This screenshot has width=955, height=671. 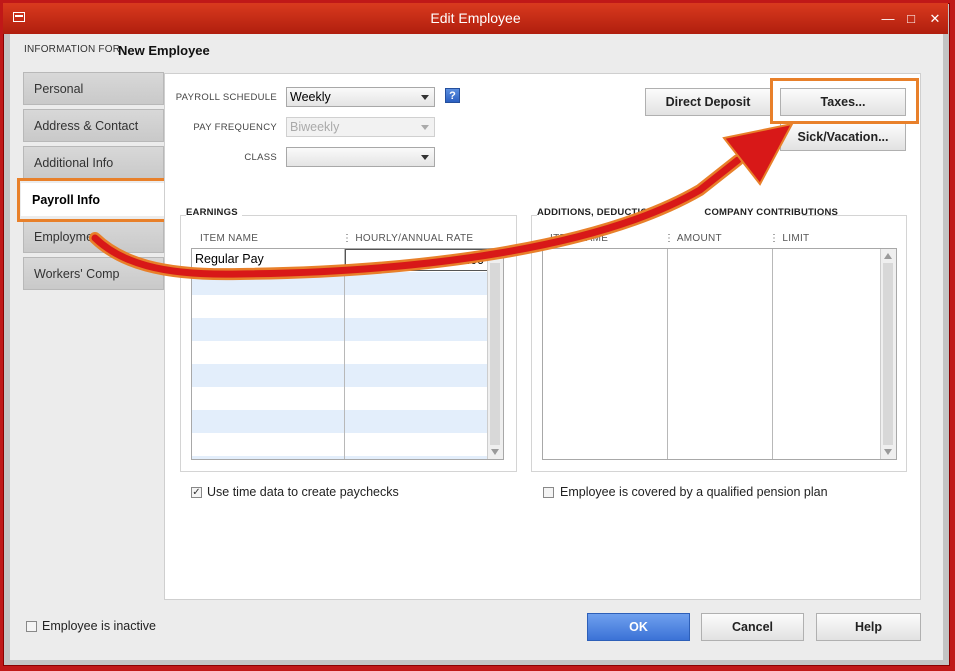 I want to click on additions-col-limit-label: LIMIT, so click(x=796, y=238).